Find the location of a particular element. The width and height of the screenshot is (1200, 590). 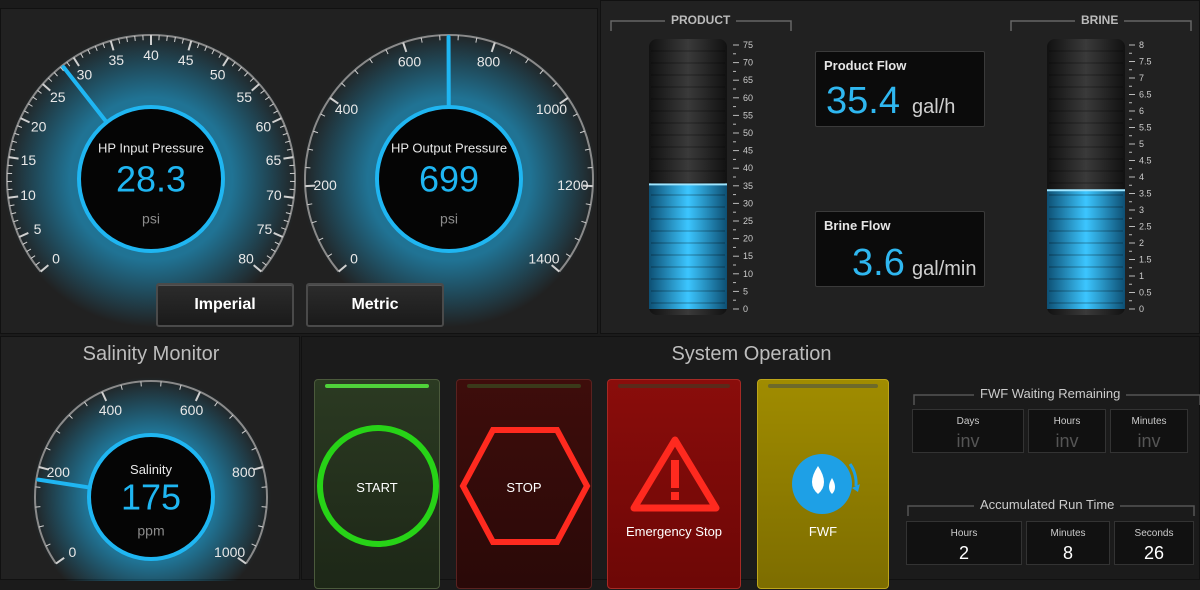

hp-input-tick-label: 5 is located at coordinates (38, 229).